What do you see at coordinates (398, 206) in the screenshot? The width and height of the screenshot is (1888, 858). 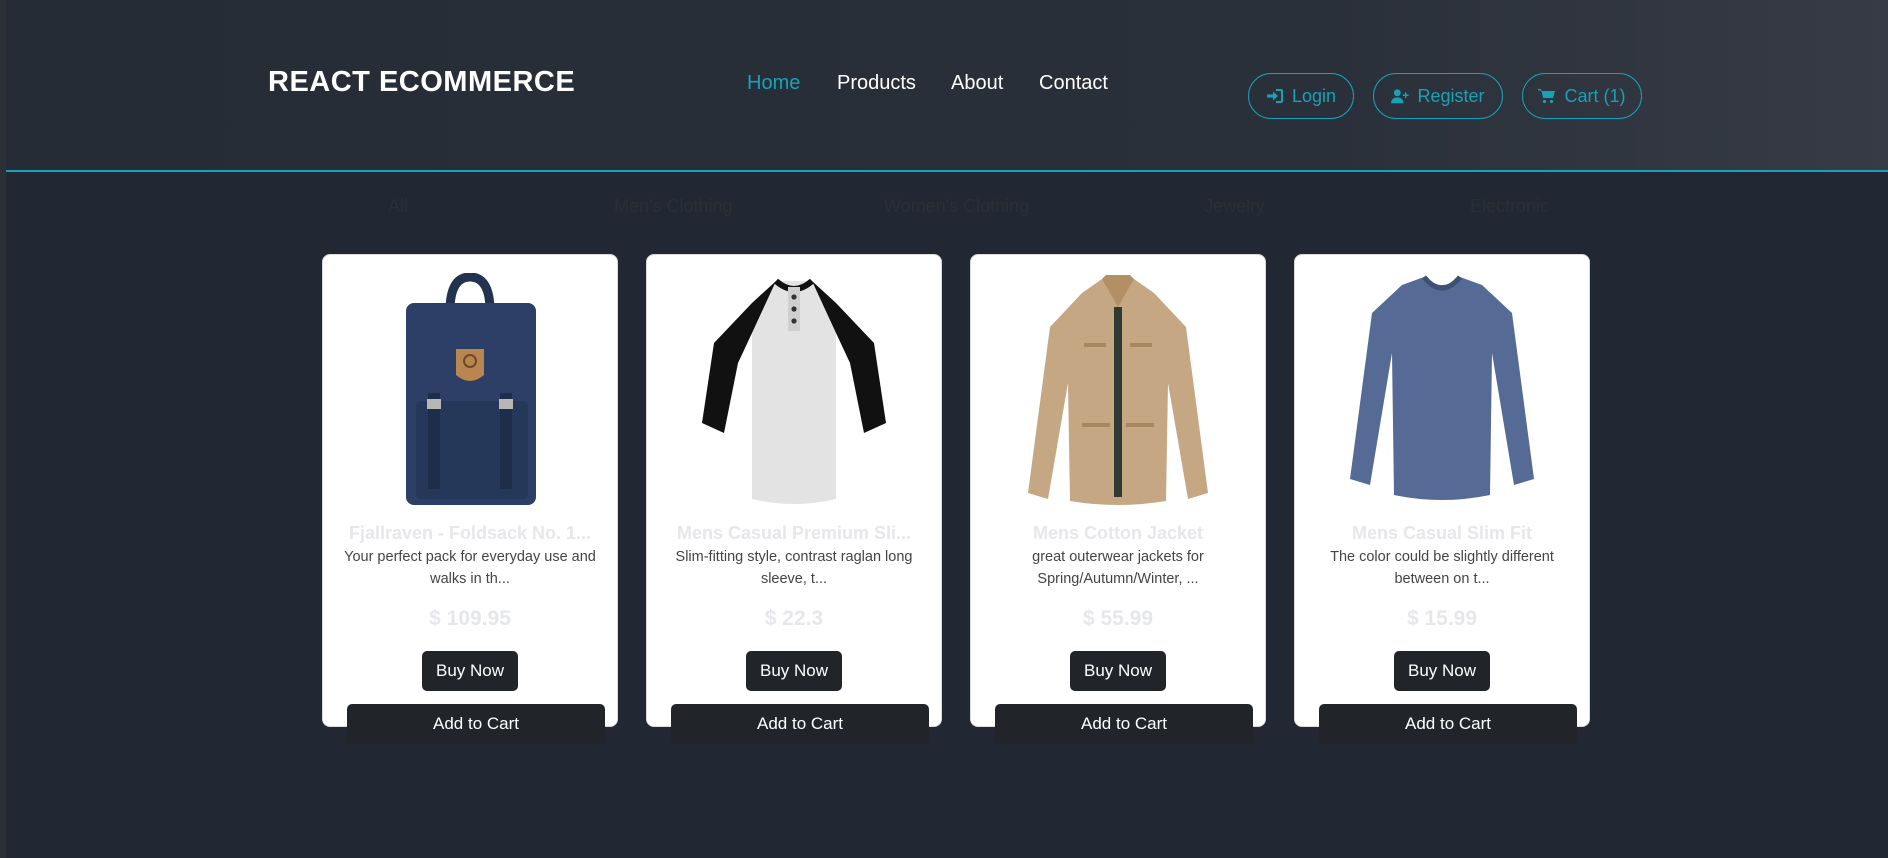 I see `filter-all: All` at bounding box center [398, 206].